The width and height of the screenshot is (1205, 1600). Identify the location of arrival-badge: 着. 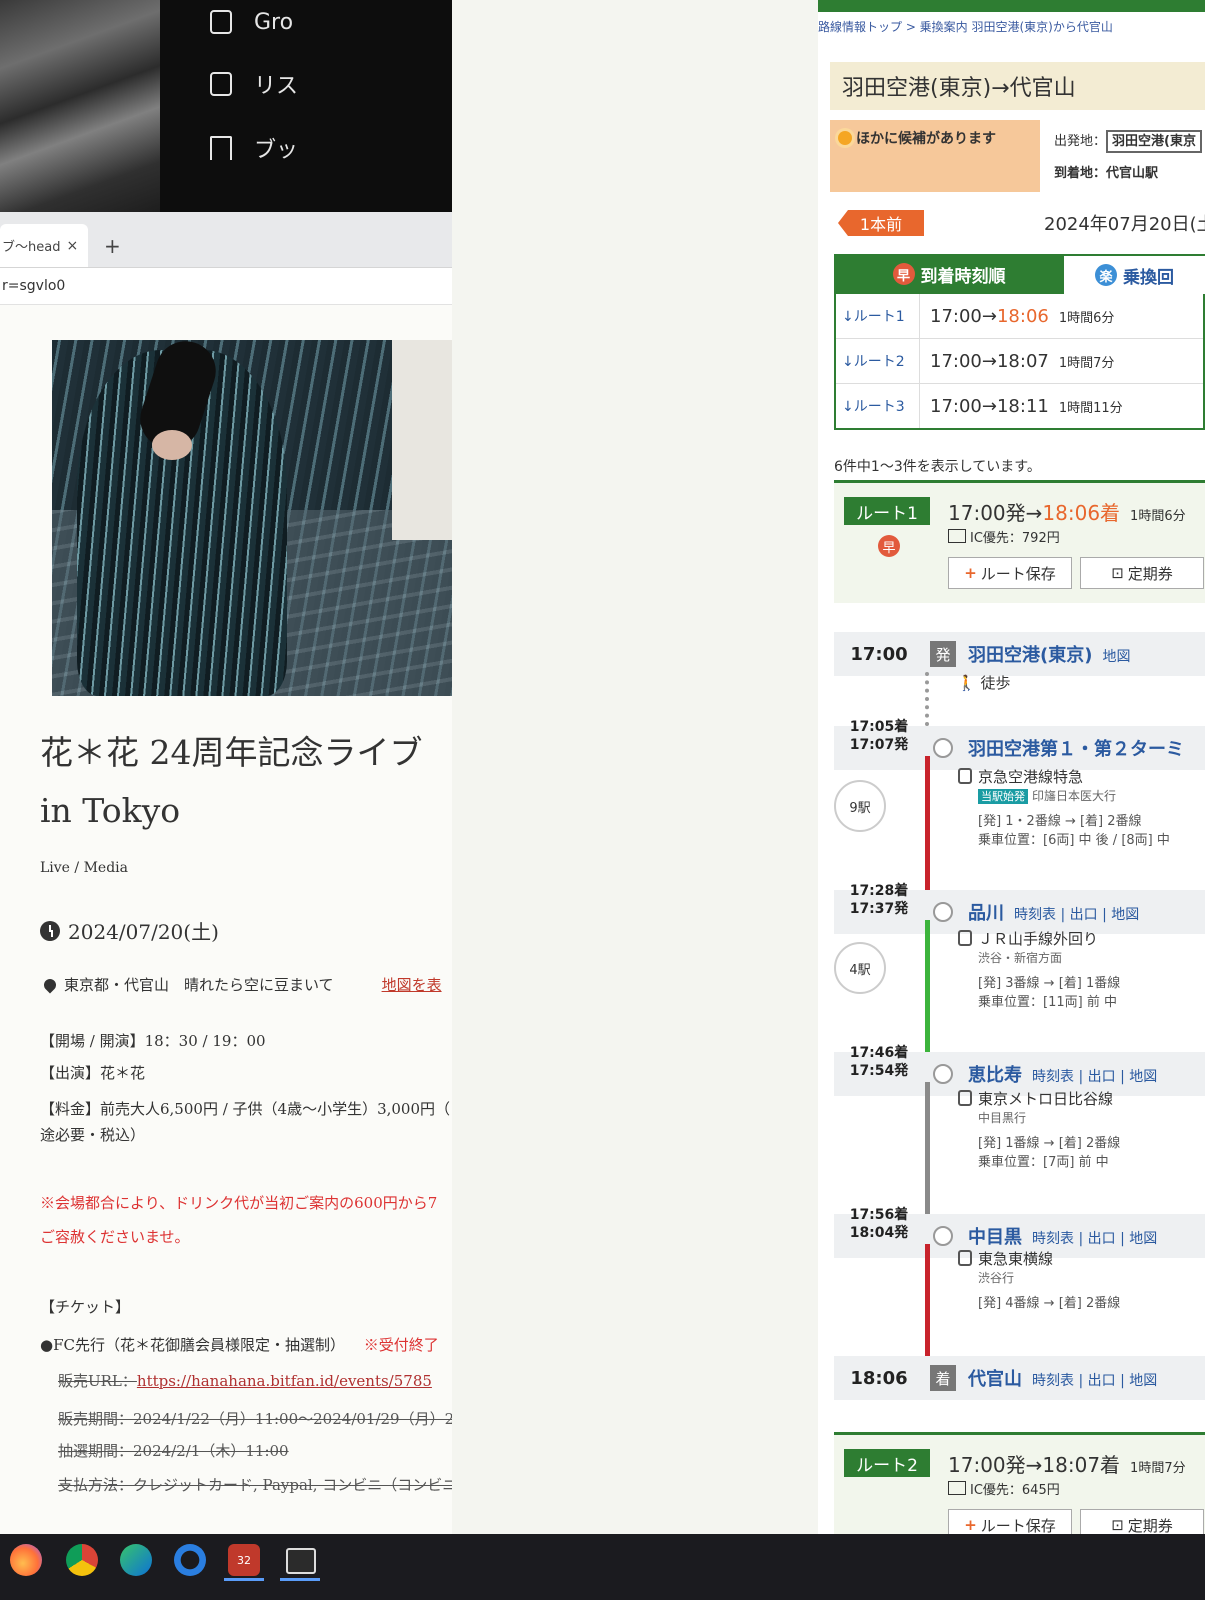
(943, 1378).